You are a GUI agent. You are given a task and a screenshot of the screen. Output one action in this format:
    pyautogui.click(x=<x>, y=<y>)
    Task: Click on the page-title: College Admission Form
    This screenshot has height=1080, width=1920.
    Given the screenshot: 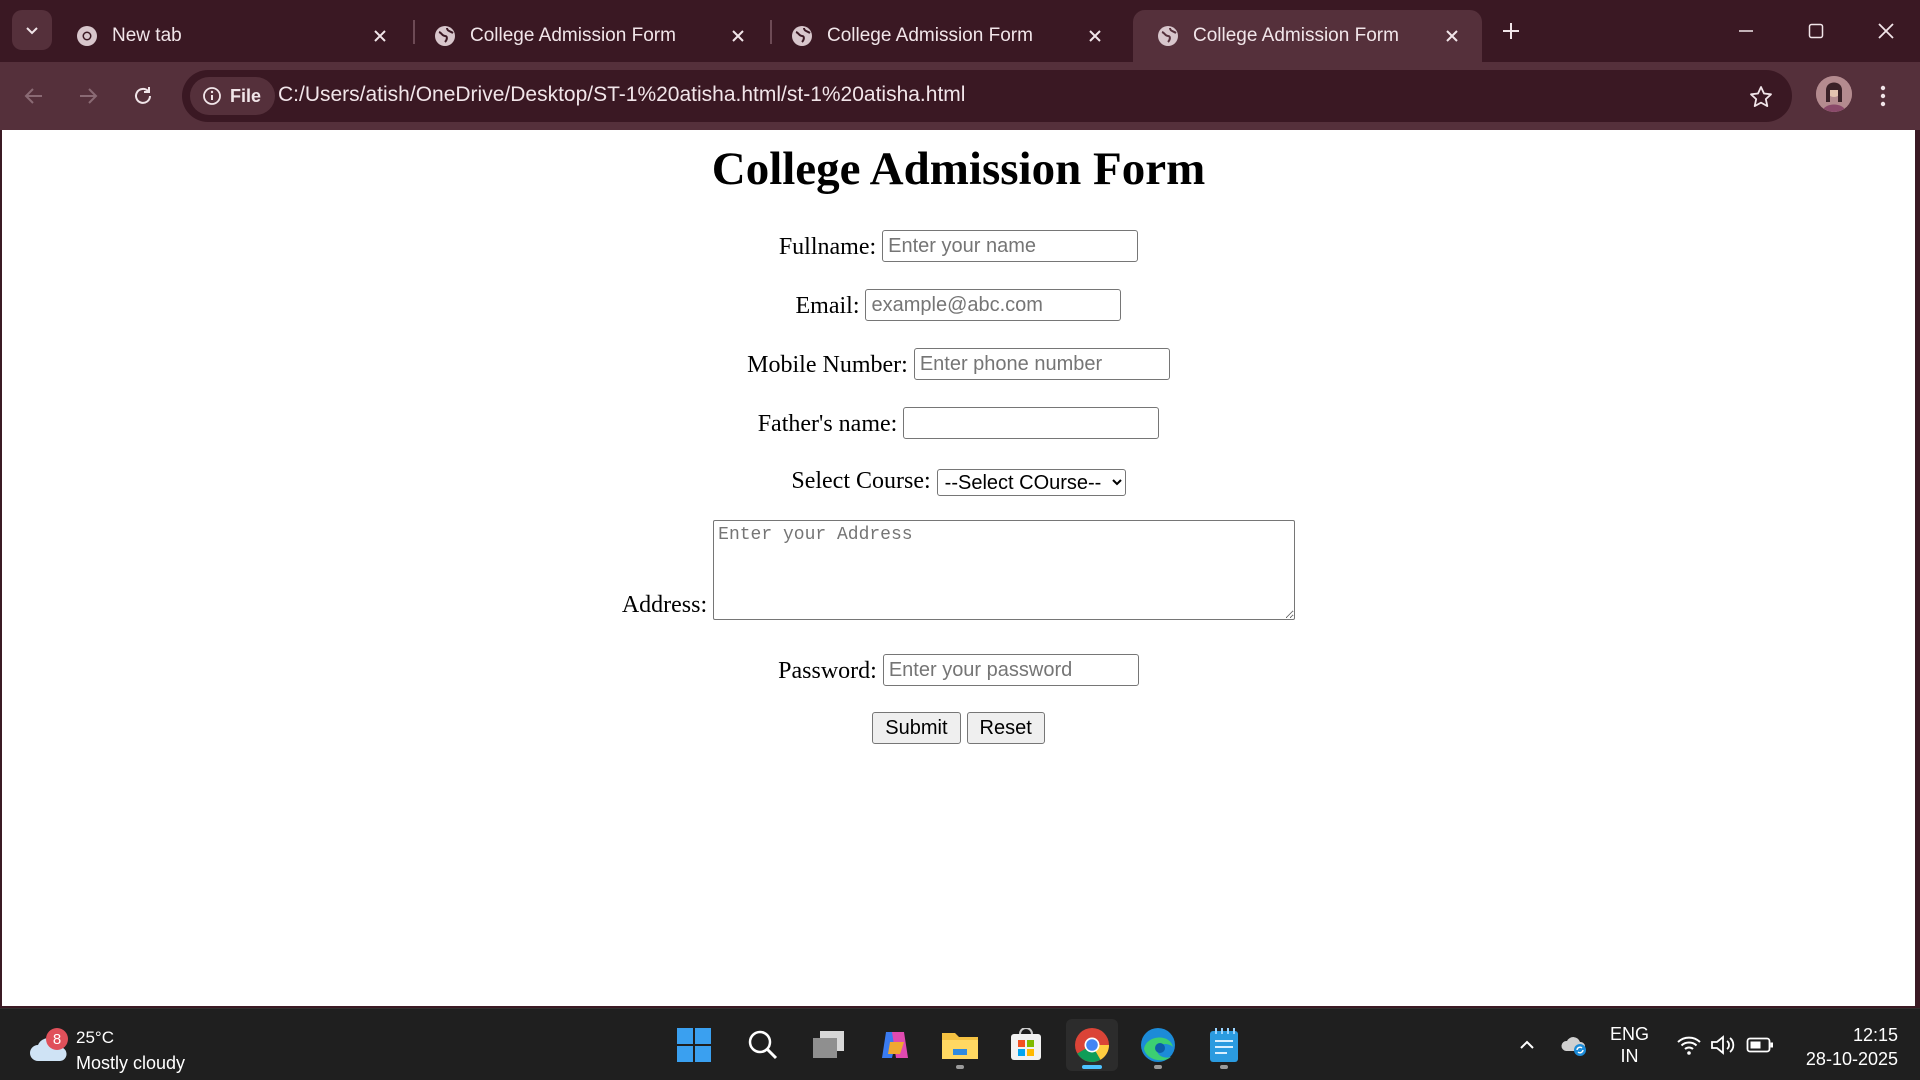 What is the action you would take?
    pyautogui.click(x=958, y=169)
    